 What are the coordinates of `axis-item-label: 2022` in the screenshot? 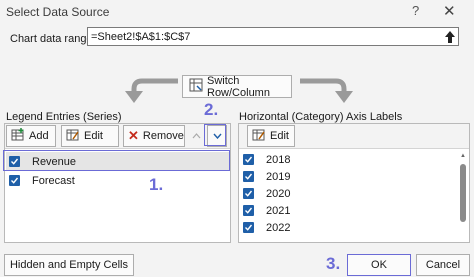 It's located at (278, 227).